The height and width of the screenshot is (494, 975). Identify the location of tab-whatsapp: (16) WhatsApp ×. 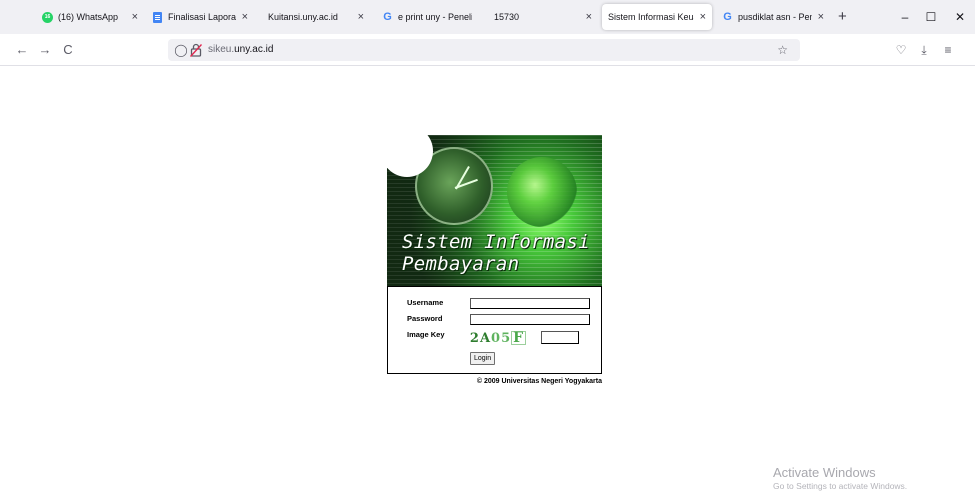
(90, 17).